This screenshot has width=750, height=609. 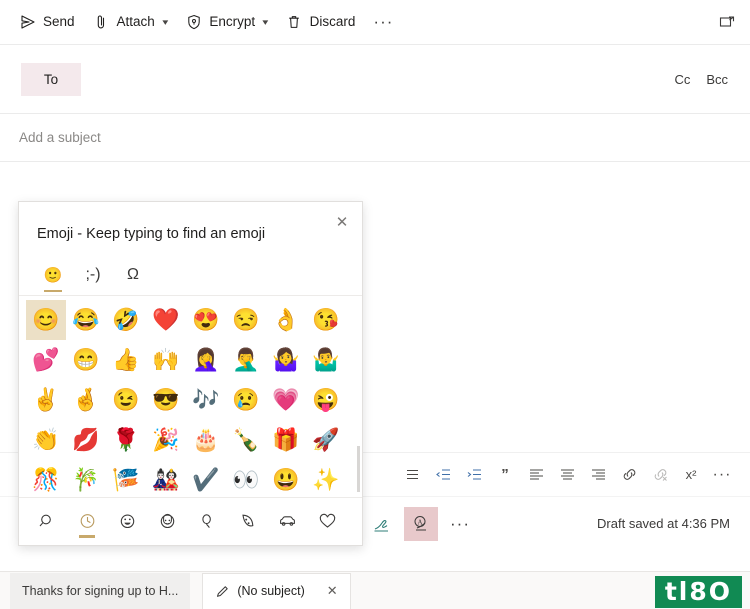 What do you see at coordinates (86, 400) in the screenshot?
I see `emoji-cell-crossed-fingers: 🤞` at bounding box center [86, 400].